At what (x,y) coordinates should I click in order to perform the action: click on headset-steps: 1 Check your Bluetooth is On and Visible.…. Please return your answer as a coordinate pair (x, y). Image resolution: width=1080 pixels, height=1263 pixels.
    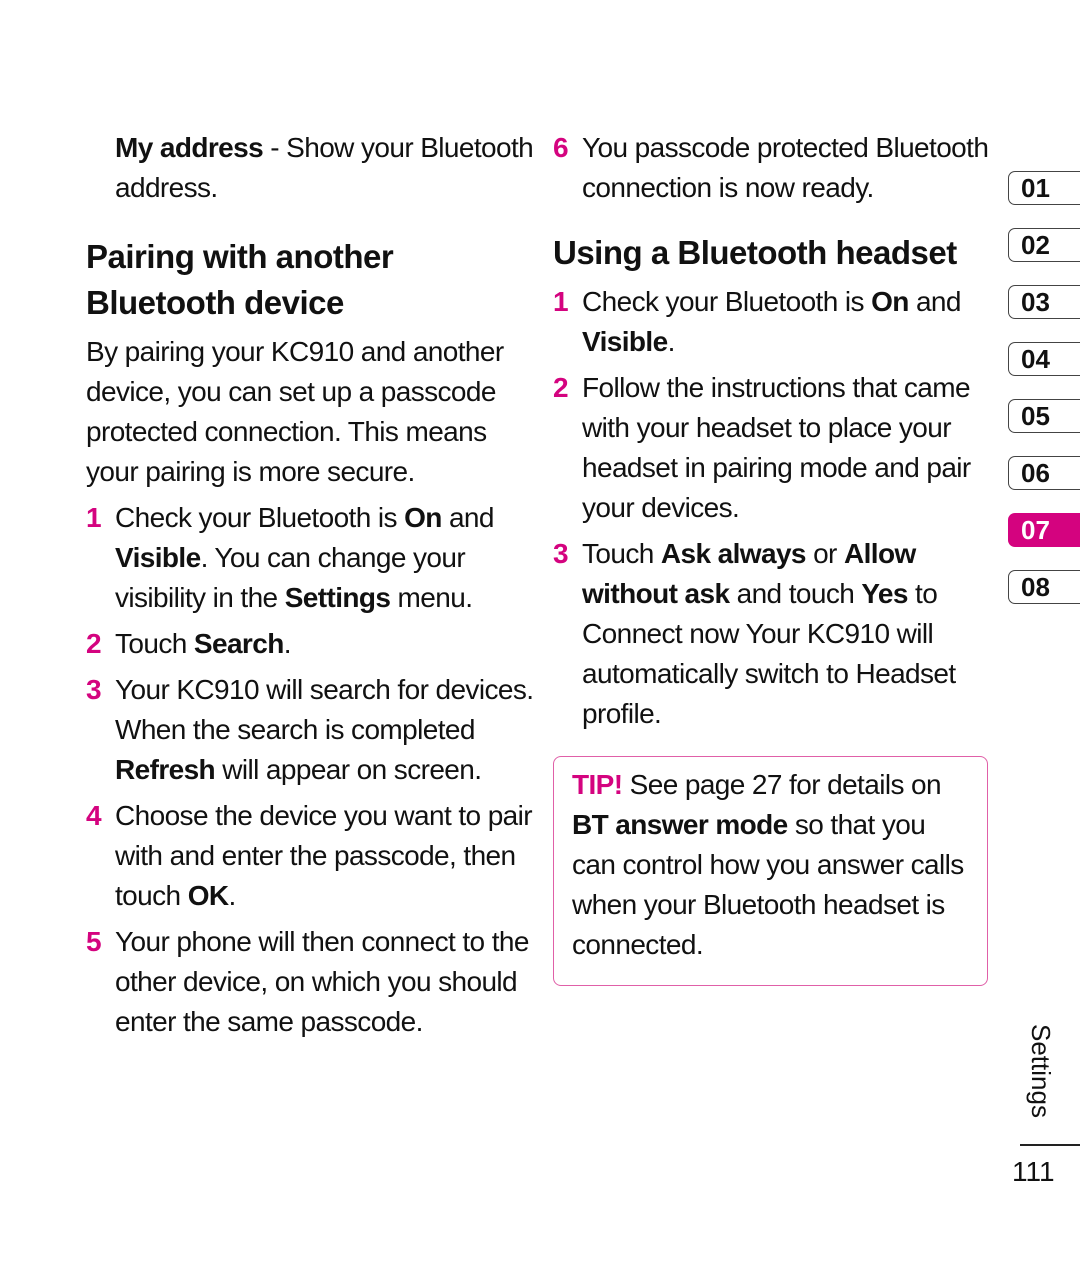
    Looking at the image, I should click on (773, 508).